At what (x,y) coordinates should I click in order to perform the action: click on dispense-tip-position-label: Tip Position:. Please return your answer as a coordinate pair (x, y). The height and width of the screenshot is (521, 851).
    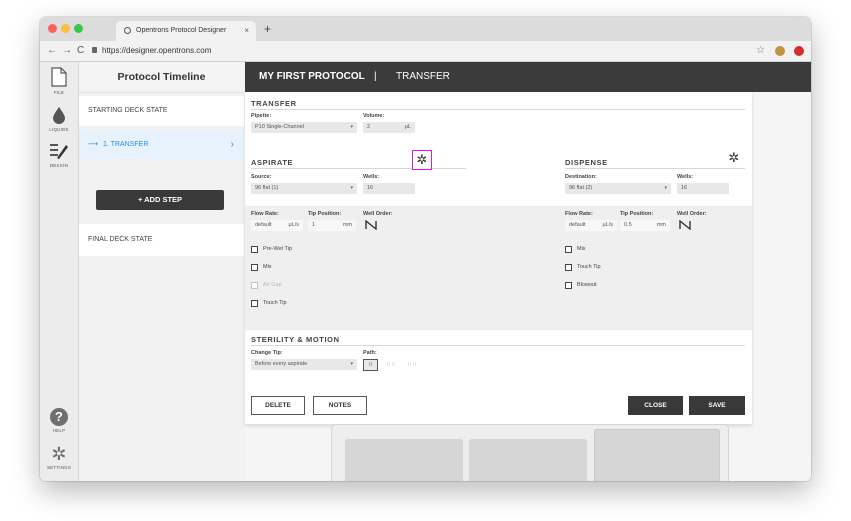
    Looking at the image, I should click on (637, 214).